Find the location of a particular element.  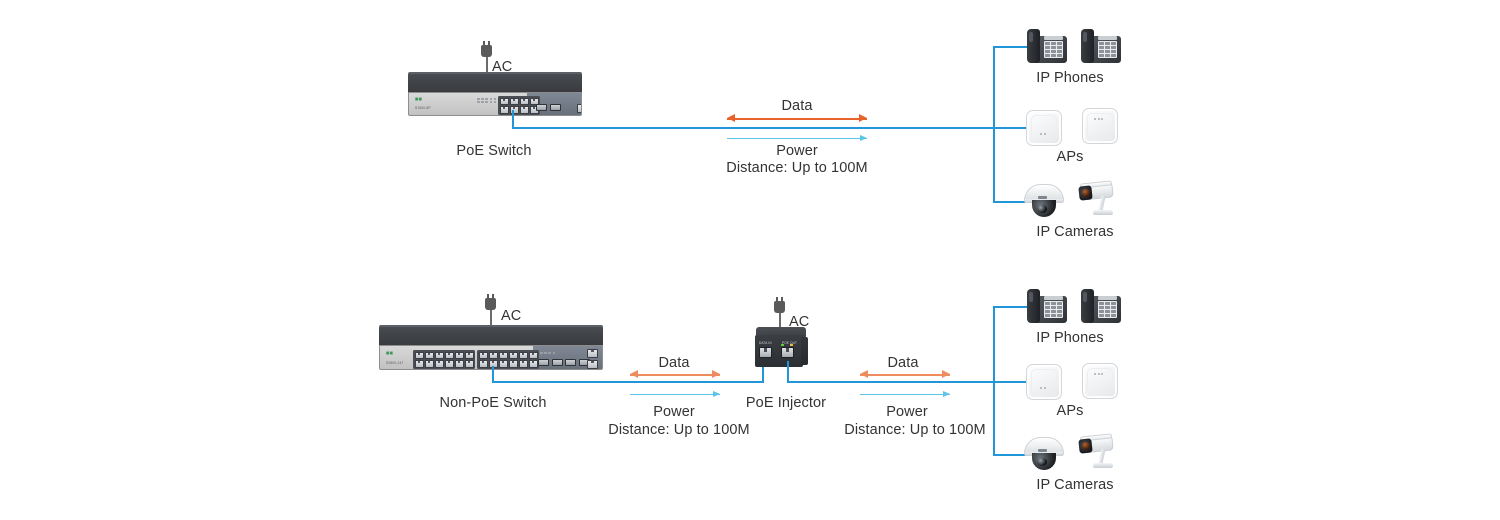

ip-phones-label-top: IP Phones is located at coordinates (1070, 78).